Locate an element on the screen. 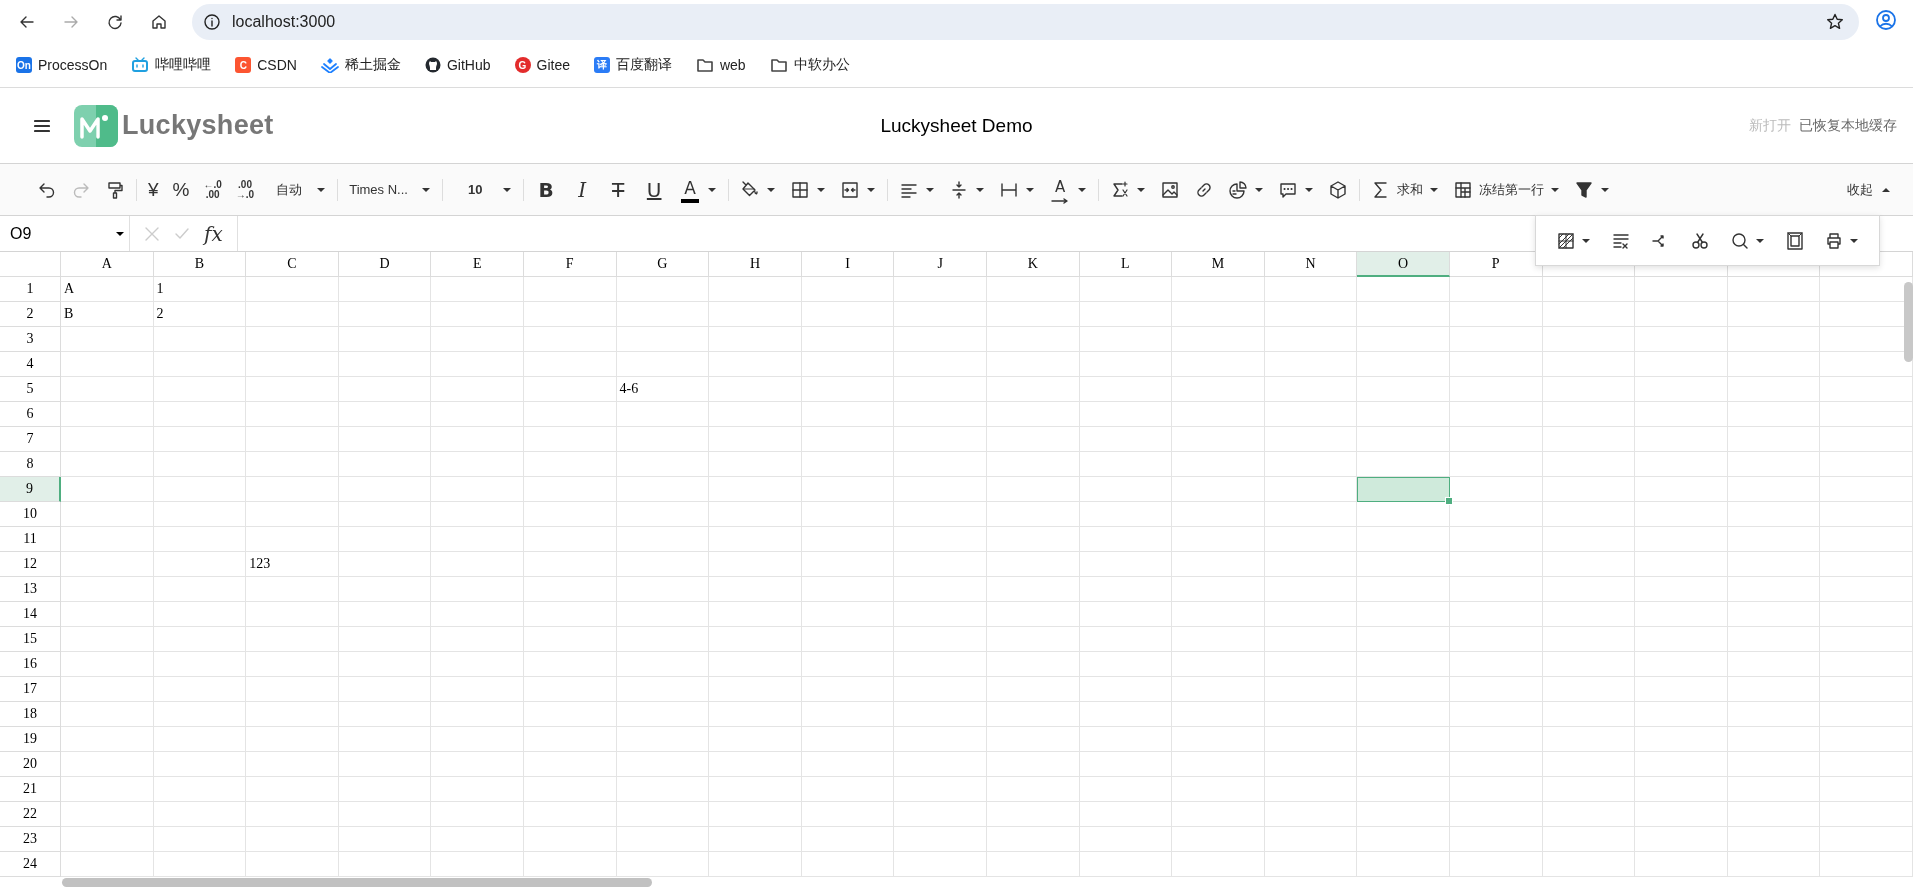 The width and height of the screenshot is (1913, 888). bookmark-link: ProcessOn is located at coordinates (73, 65).